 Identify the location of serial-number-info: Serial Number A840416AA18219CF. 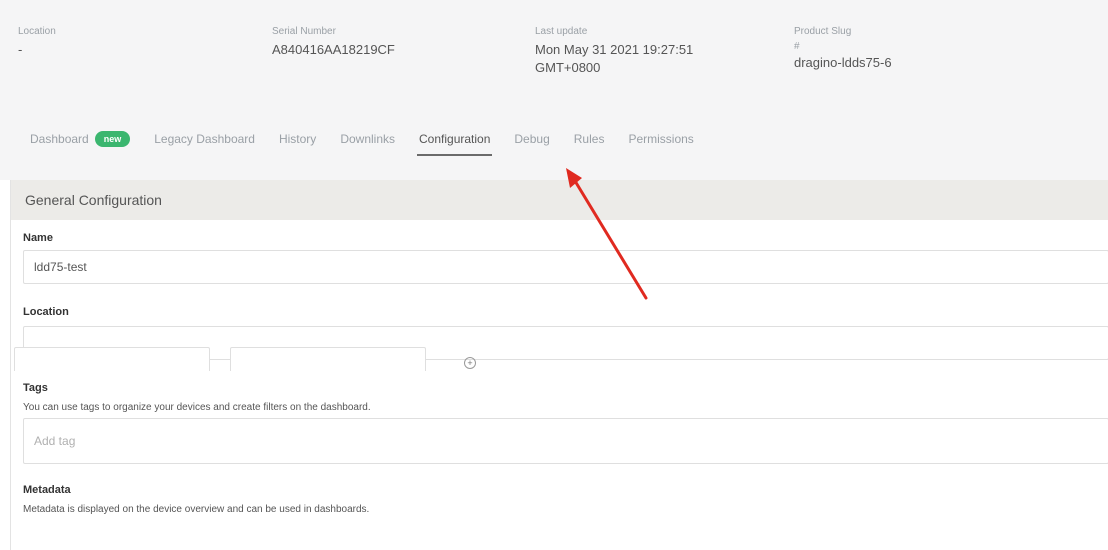
(333, 42).